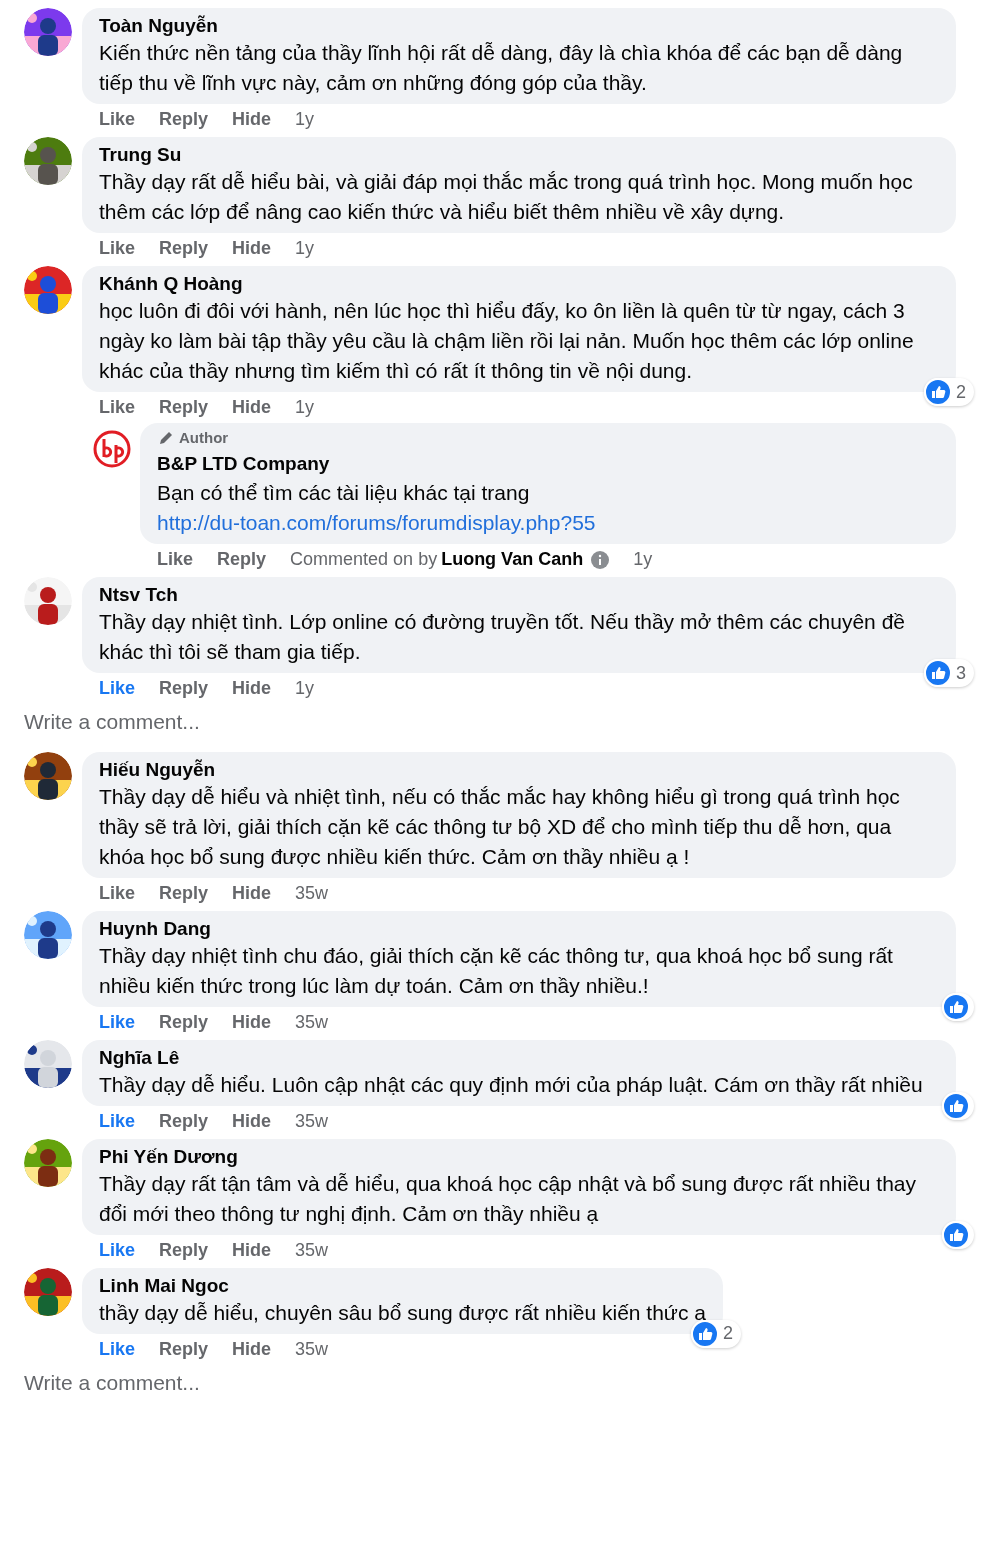 The width and height of the screenshot is (1000, 1560). What do you see at coordinates (377, 508) in the screenshot?
I see `comment-text: Bạn có thể tìm các tài liệu khác tại trang http://du-toan.com/forums/forumdisplay.php?55` at bounding box center [377, 508].